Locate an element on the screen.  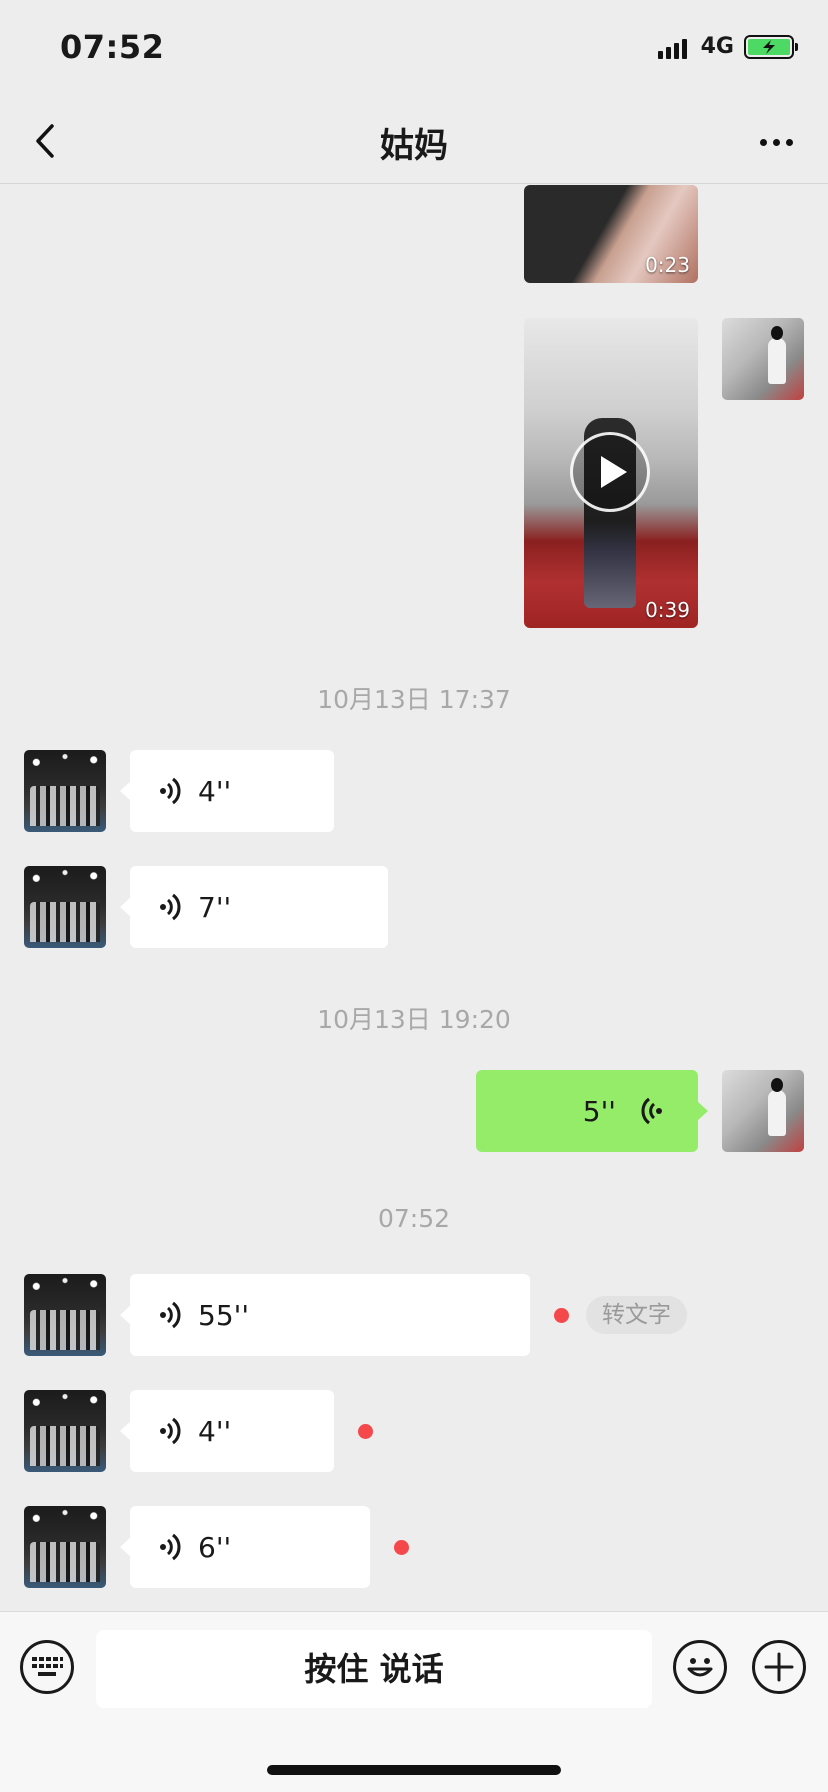
video-duration: 0:23 is located at coordinates (667, 265).